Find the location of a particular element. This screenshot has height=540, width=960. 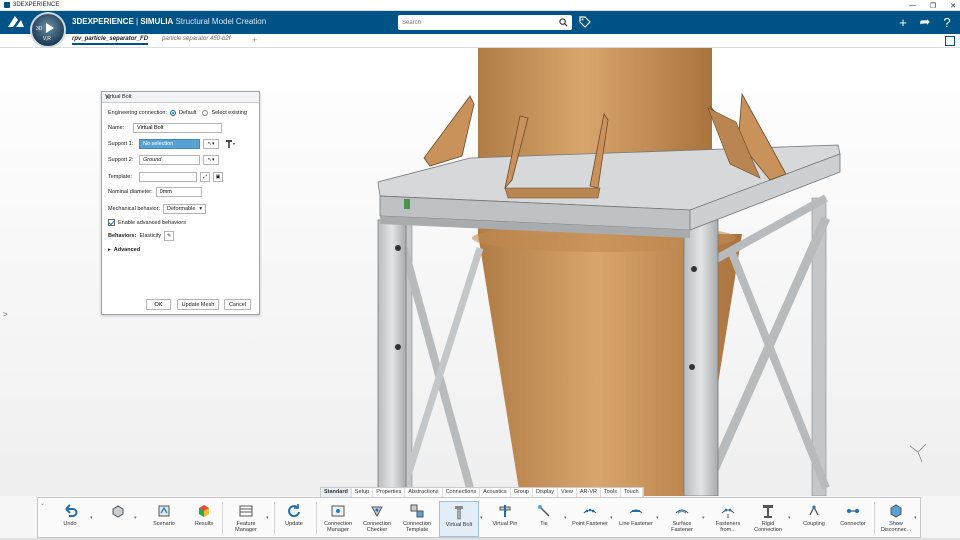

virtual-bolt-icon is located at coordinates (459, 513).